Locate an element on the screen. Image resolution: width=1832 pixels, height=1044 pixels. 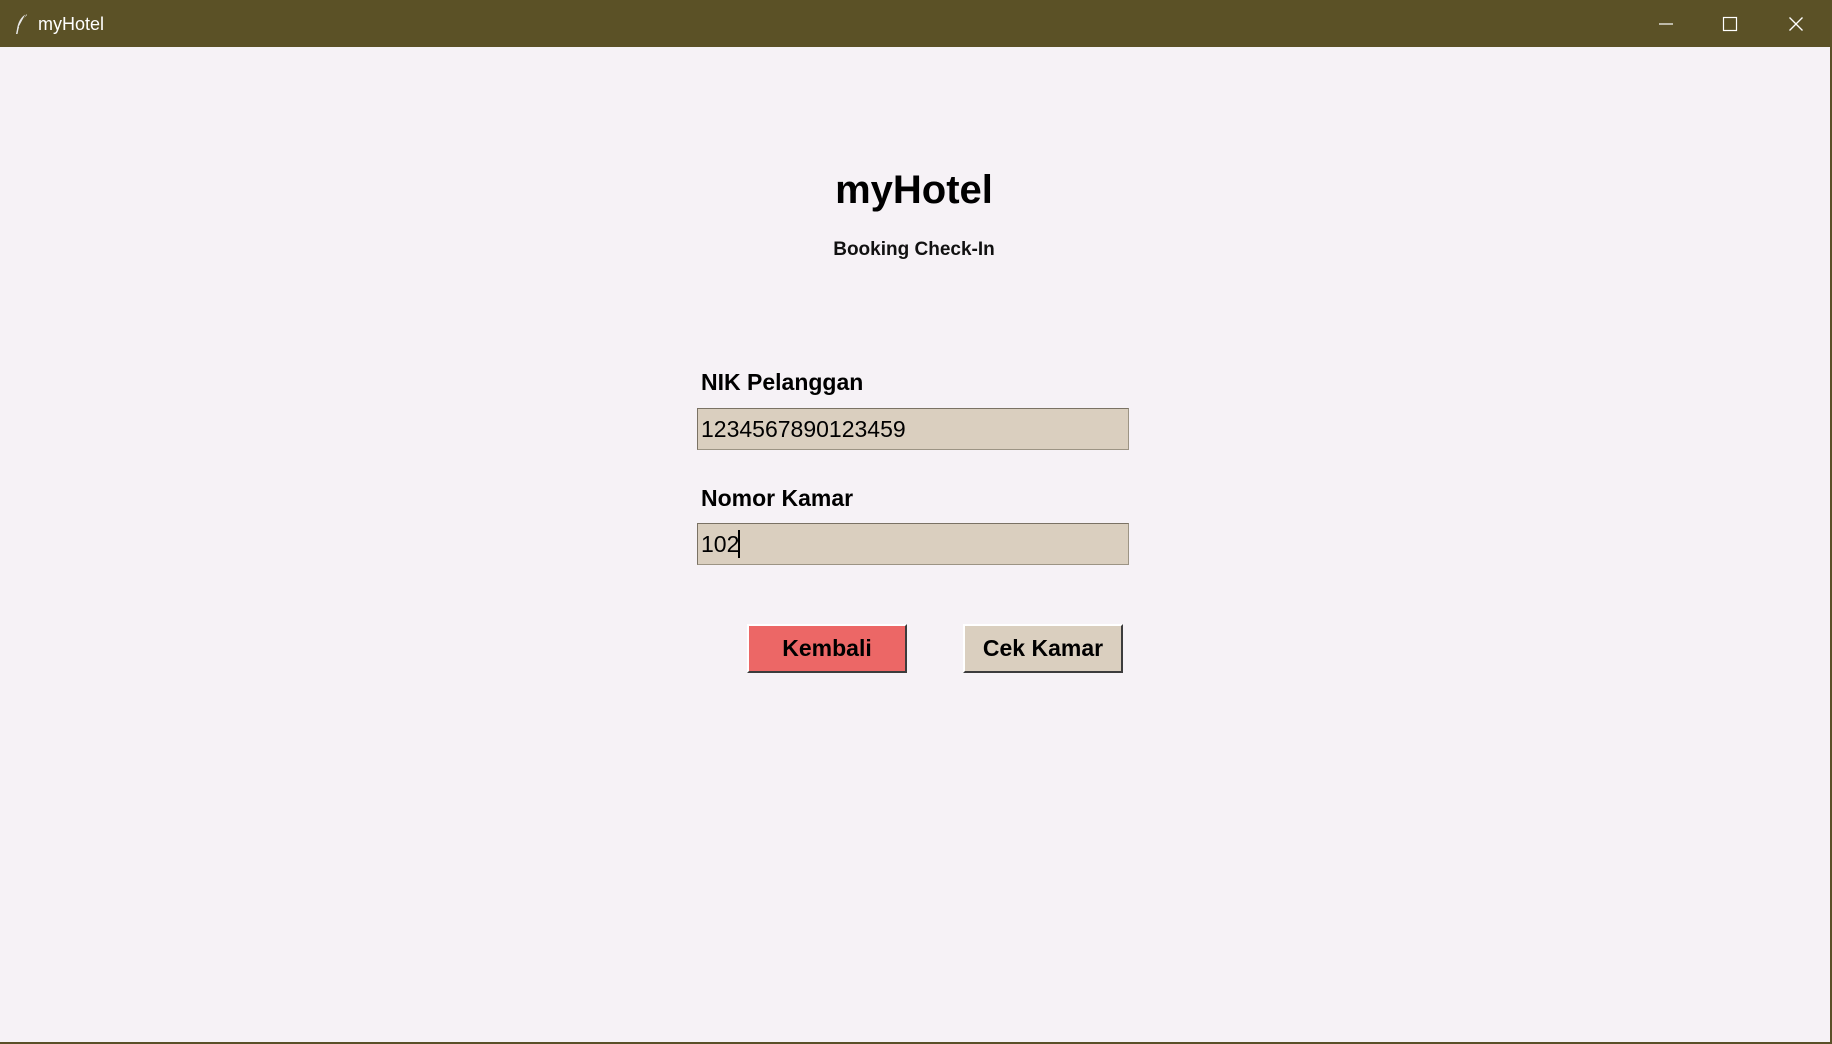
maximize-icon is located at coordinates (1730, 23).